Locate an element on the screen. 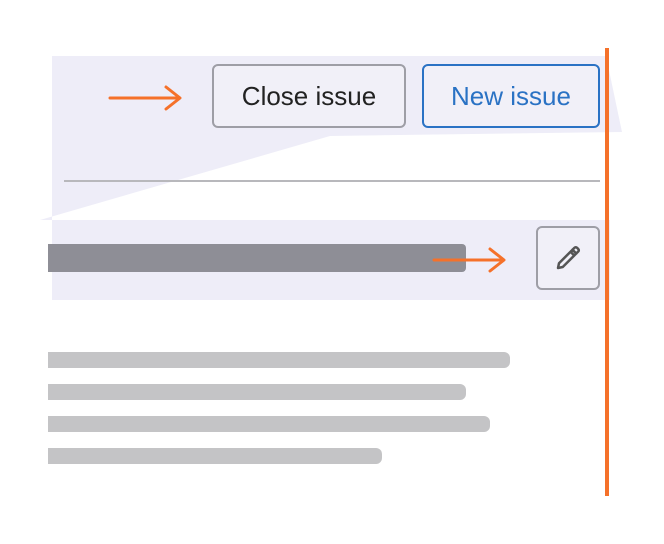 The width and height of the screenshot is (664, 544). pencil-icon is located at coordinates (568, 257).